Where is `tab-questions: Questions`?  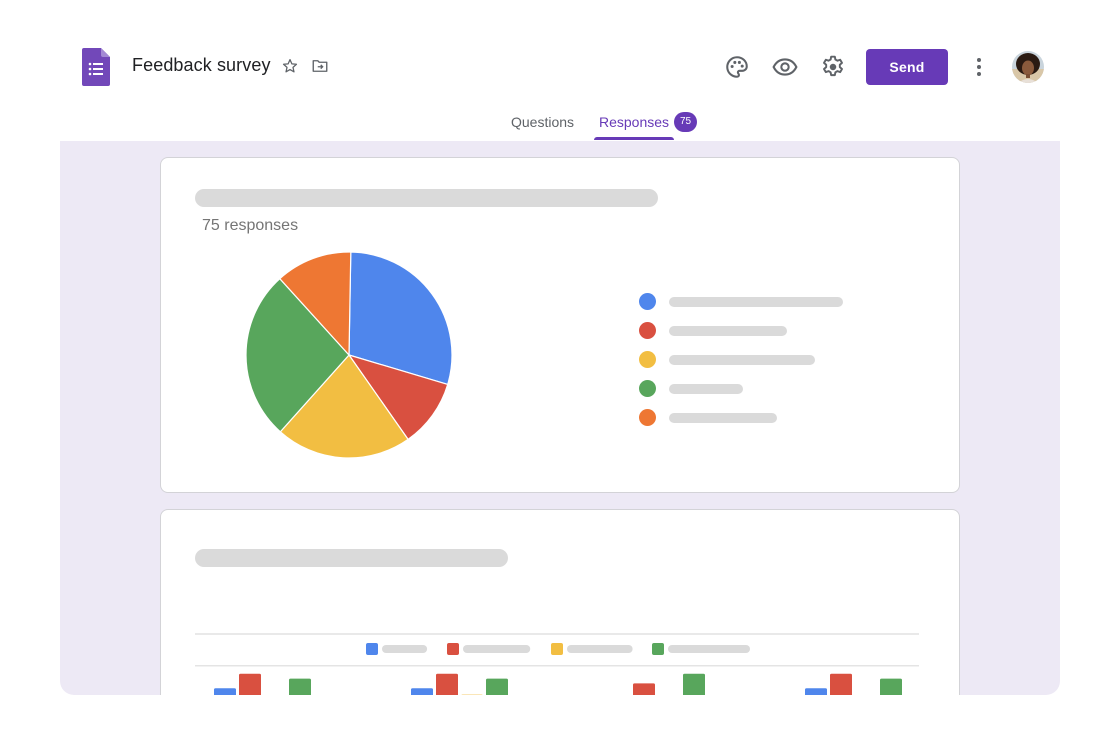
tab-questions: Questions is located at coordinates (542, 127).